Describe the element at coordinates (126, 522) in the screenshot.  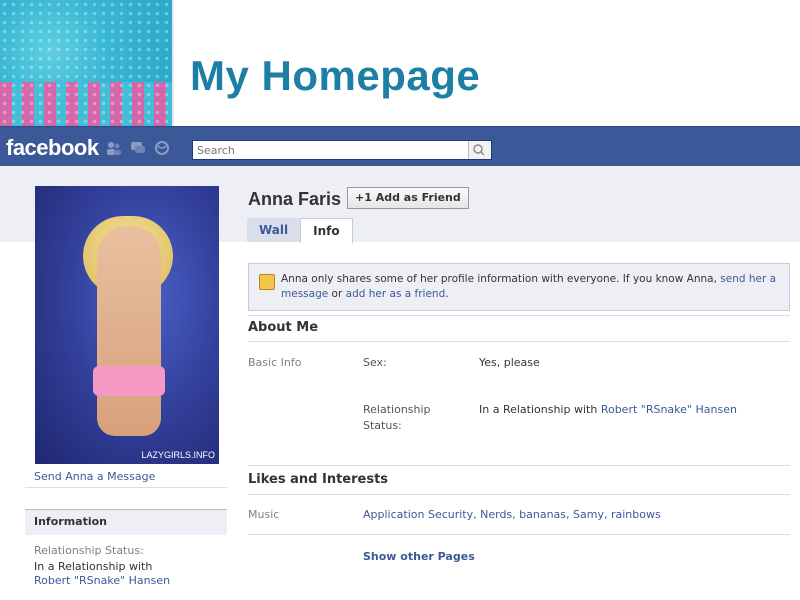
I see `information-box: Information` at that location.